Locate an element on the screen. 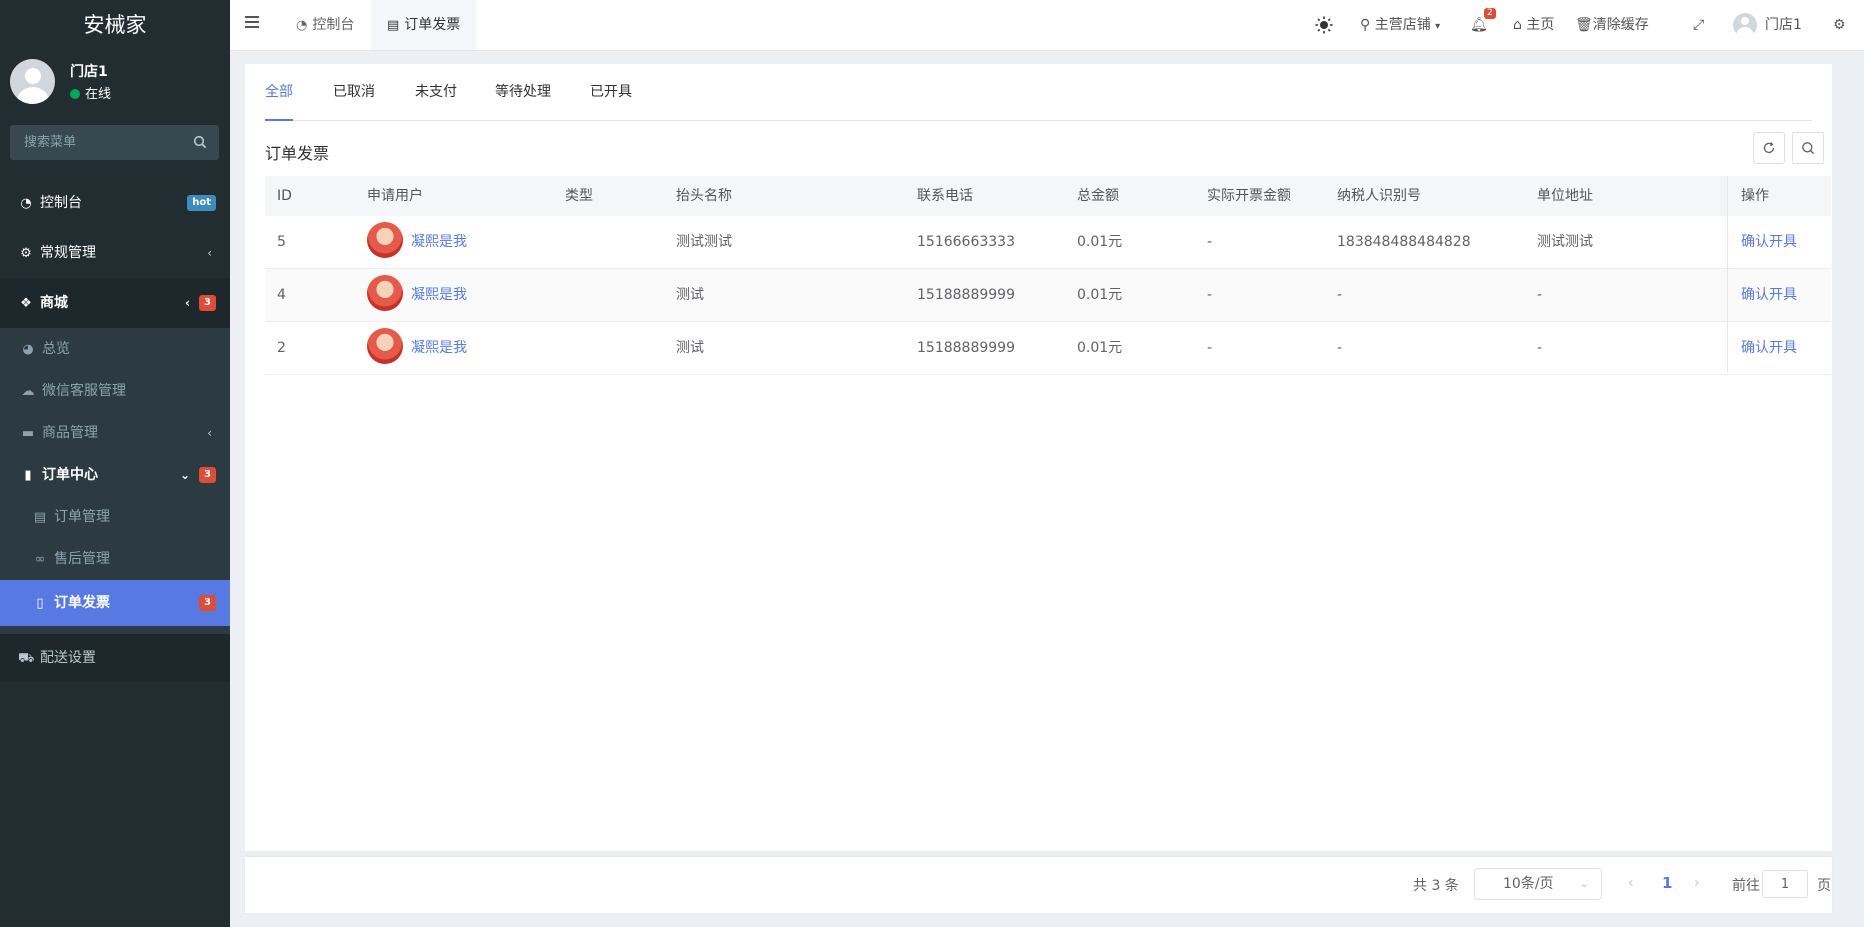  user-menu-name: 门店1 is located at coordinates (1783, 25).